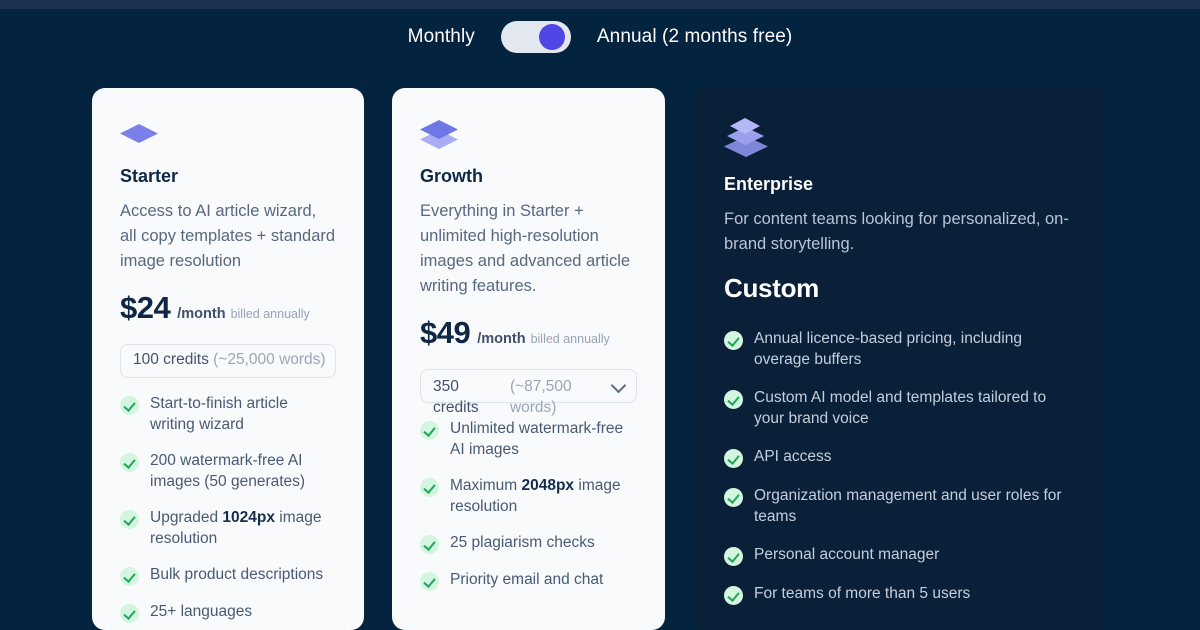 The width and height of the screenshot is (1200, 630). I want to click on plan-name-growth: Growth, so click(451, 176).